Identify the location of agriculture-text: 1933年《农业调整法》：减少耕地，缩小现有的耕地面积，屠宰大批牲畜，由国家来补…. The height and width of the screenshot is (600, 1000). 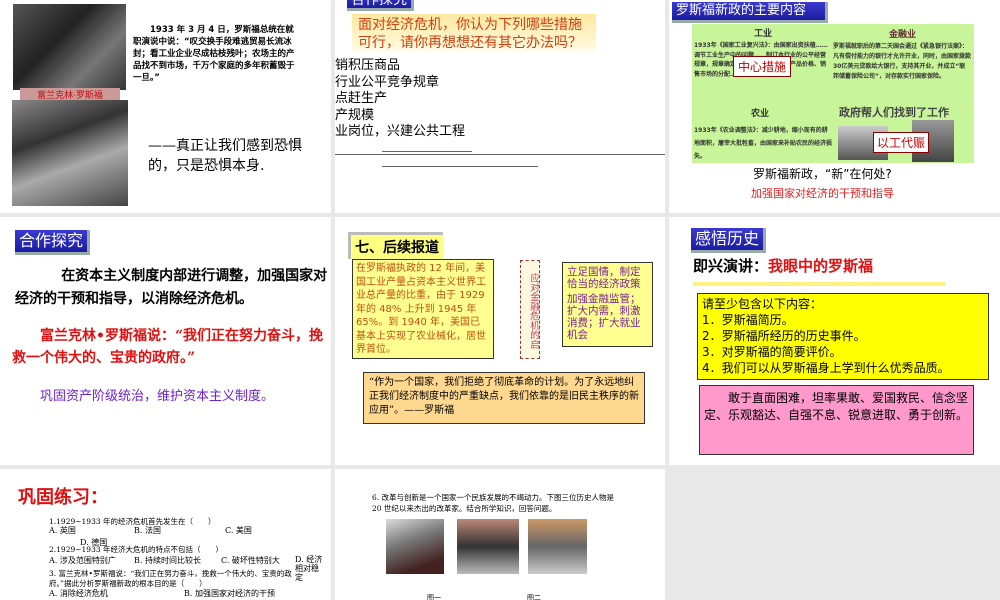
(763, 143).